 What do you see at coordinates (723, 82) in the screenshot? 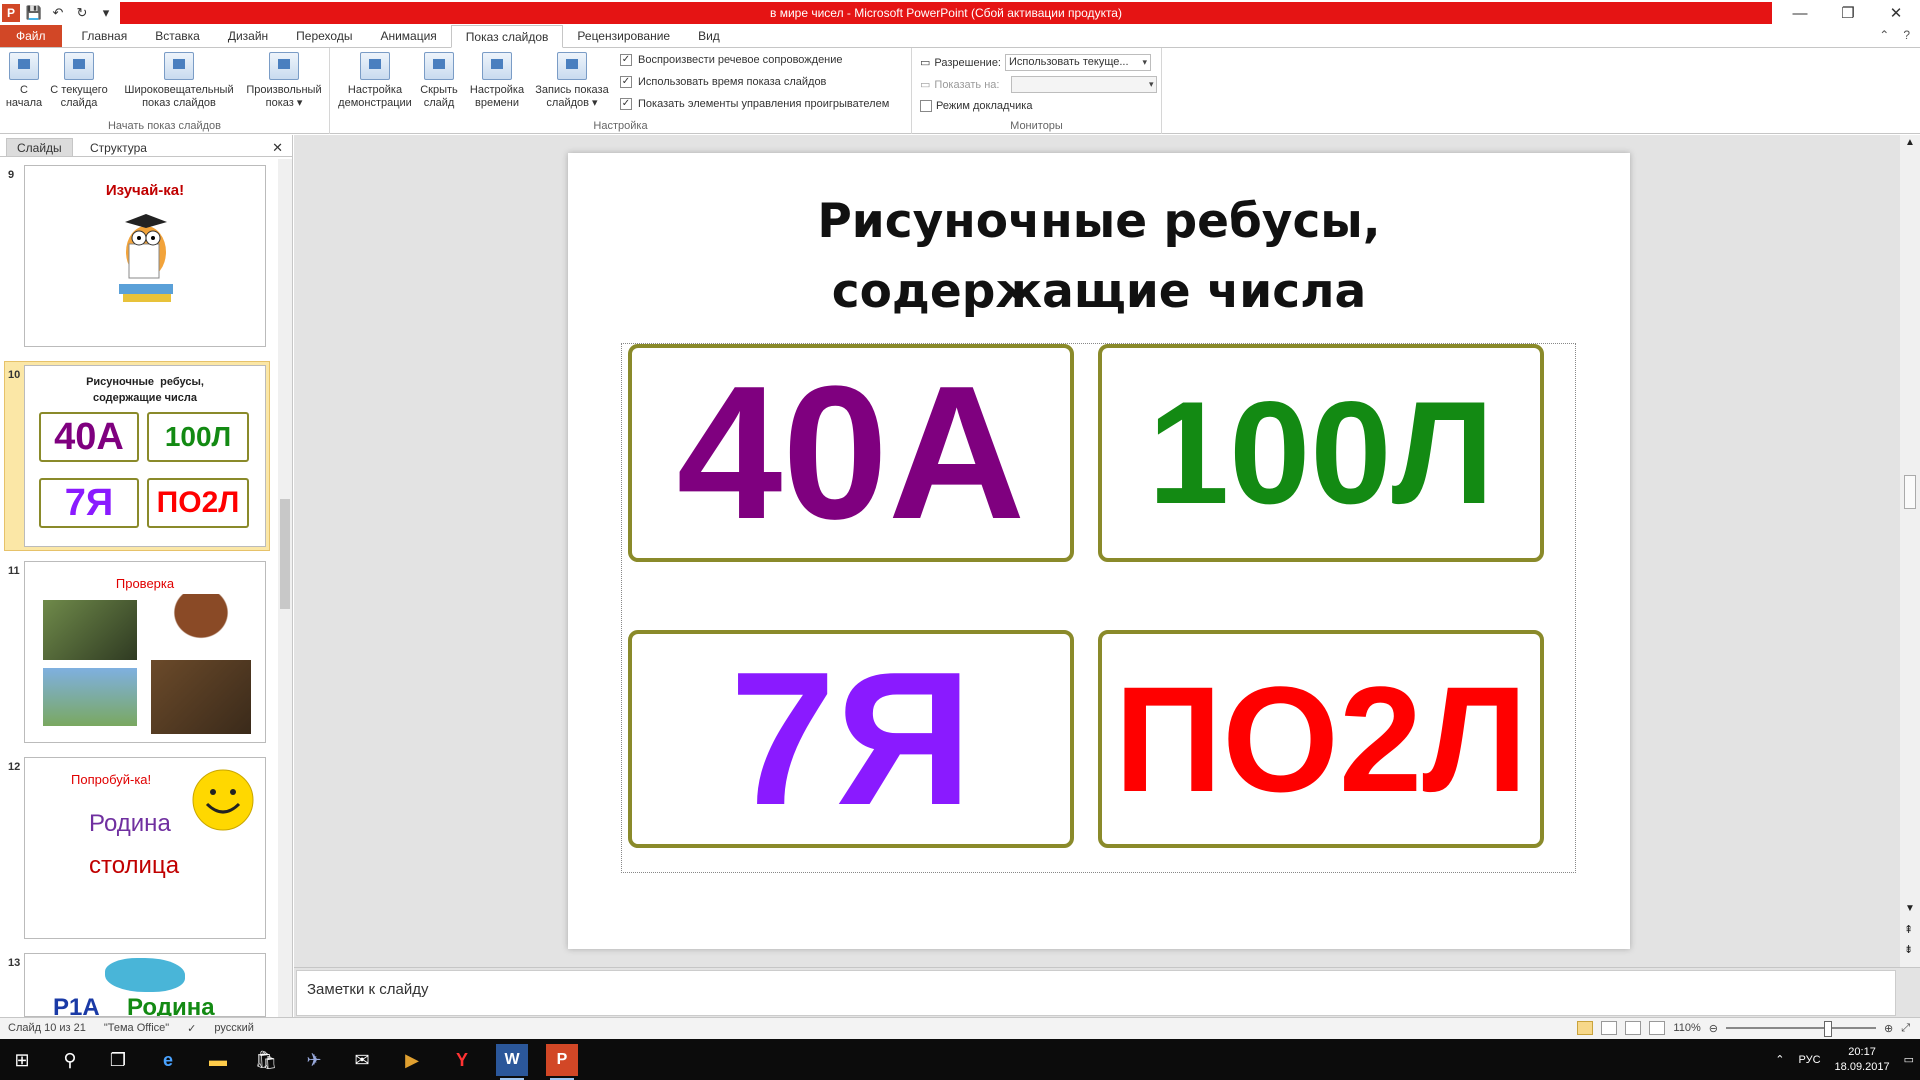
I see `use-timings-checkbox: ✓ Использовать время показа слайдов` at bounding box center [723, 82].